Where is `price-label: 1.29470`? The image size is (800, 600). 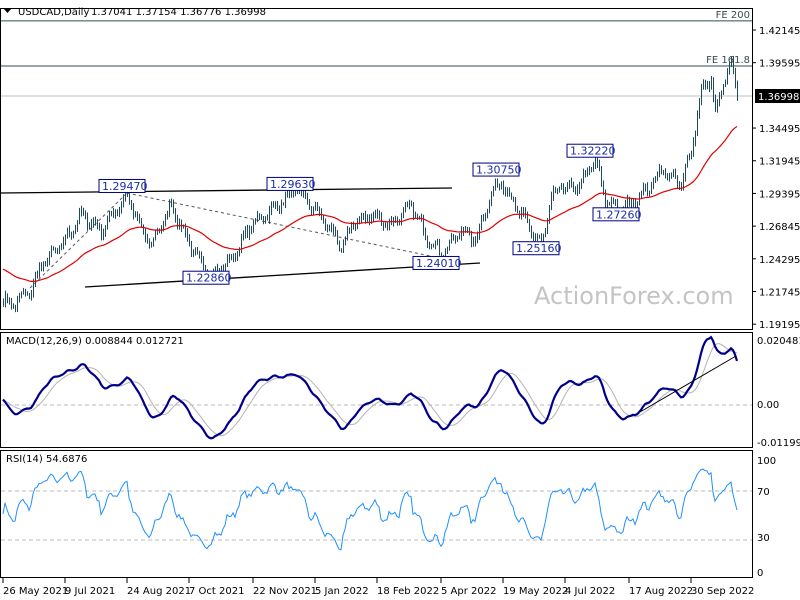
price-label: 1.29470 is located at coordinates (125, 186).